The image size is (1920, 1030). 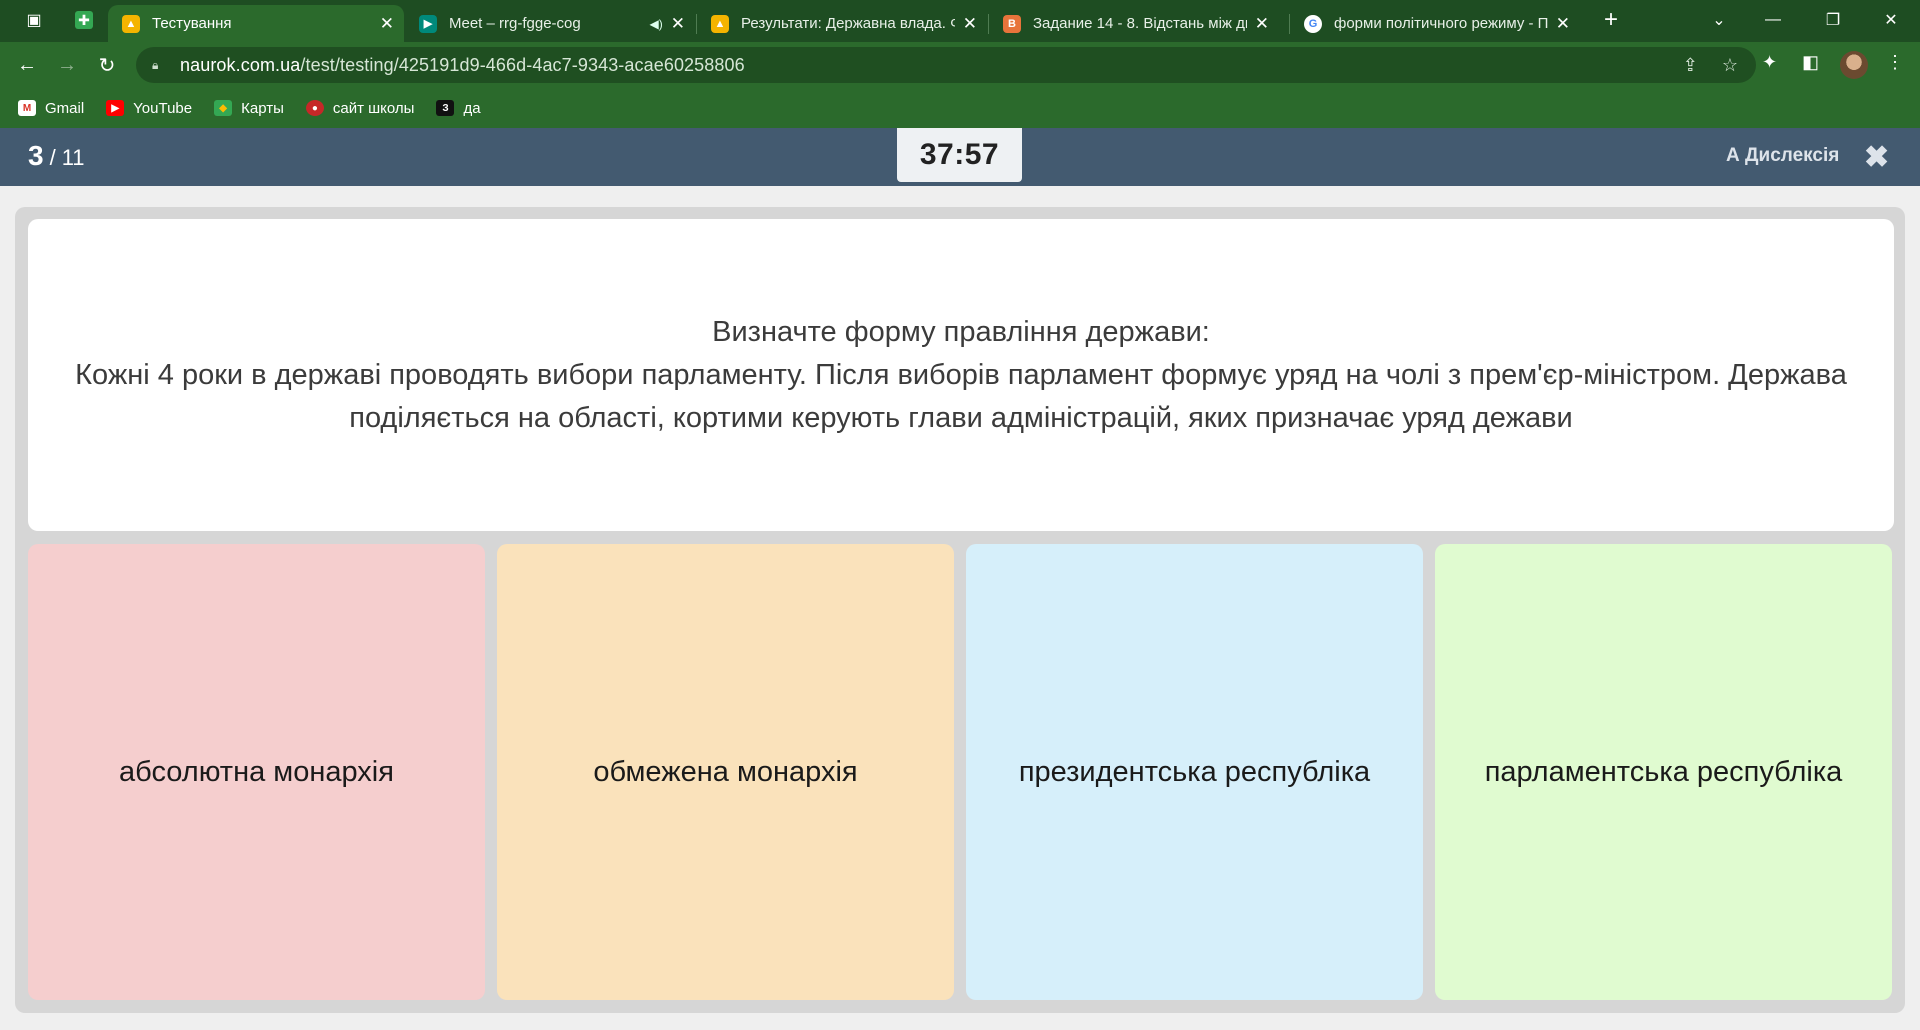 I want to click on bookmark-label: сайт школы, so click(x=373, y=108).